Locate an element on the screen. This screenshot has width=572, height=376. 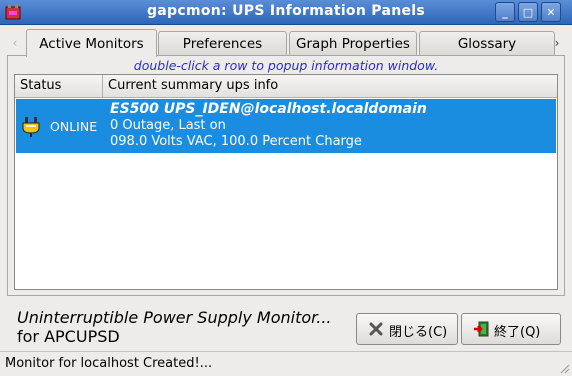
footer-line-2: for APCUPSD is located at coordinates (68, 336).